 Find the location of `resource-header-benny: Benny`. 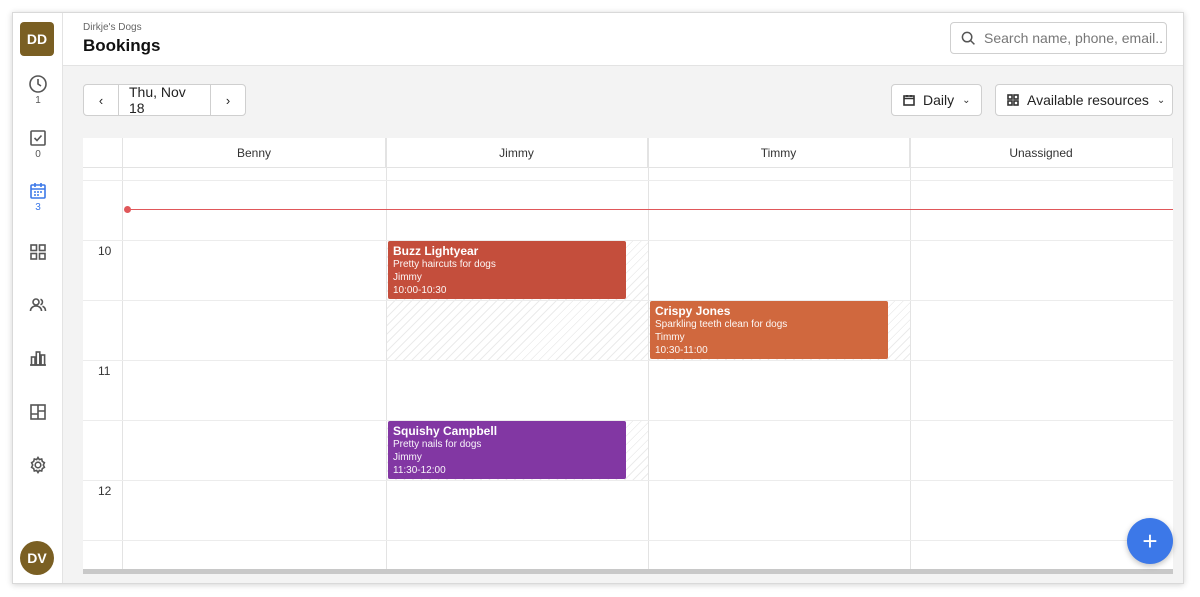

resource-header-benny: Benny is located at coordinates (254, 153).